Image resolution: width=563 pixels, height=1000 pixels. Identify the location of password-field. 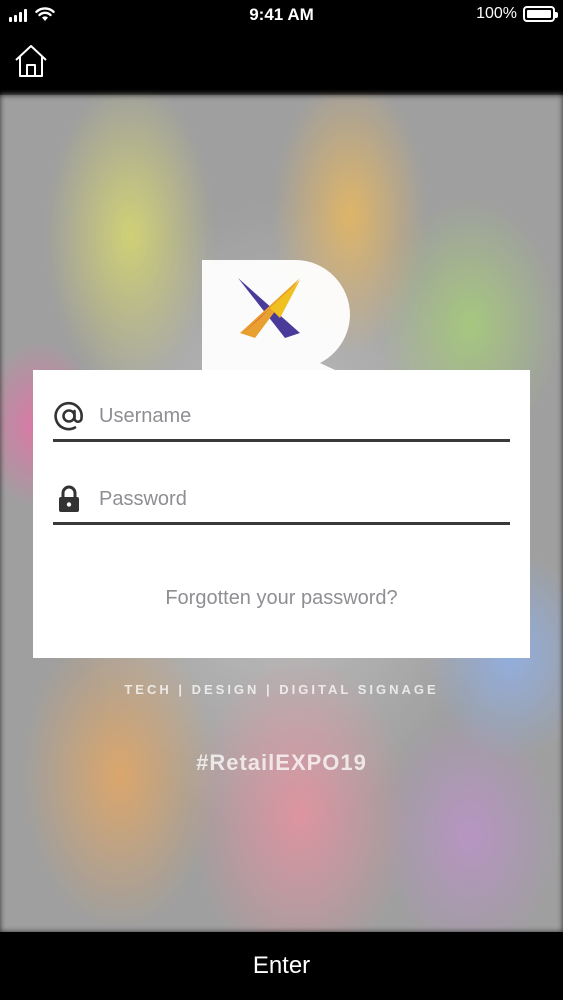
(281, 500).